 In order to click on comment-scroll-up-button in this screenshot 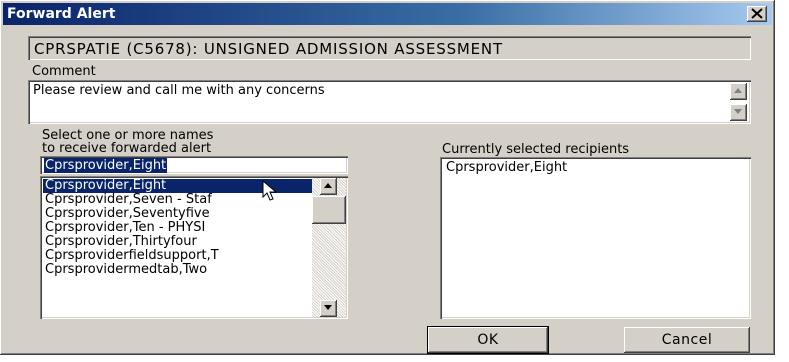, I will do `click(738, 91)`.